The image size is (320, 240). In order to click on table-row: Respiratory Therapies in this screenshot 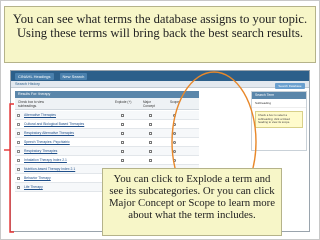, I will do `click(107, 151)`.